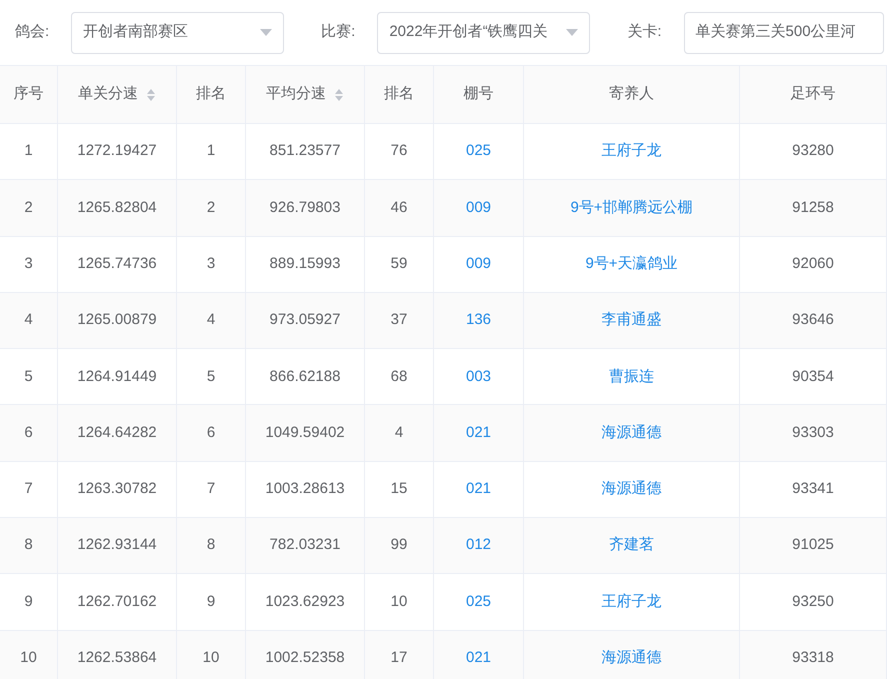 Image resolution: width=887 pixels, height=679 pixels. I want to click on table-cell-text: 46, so click(399, 208).